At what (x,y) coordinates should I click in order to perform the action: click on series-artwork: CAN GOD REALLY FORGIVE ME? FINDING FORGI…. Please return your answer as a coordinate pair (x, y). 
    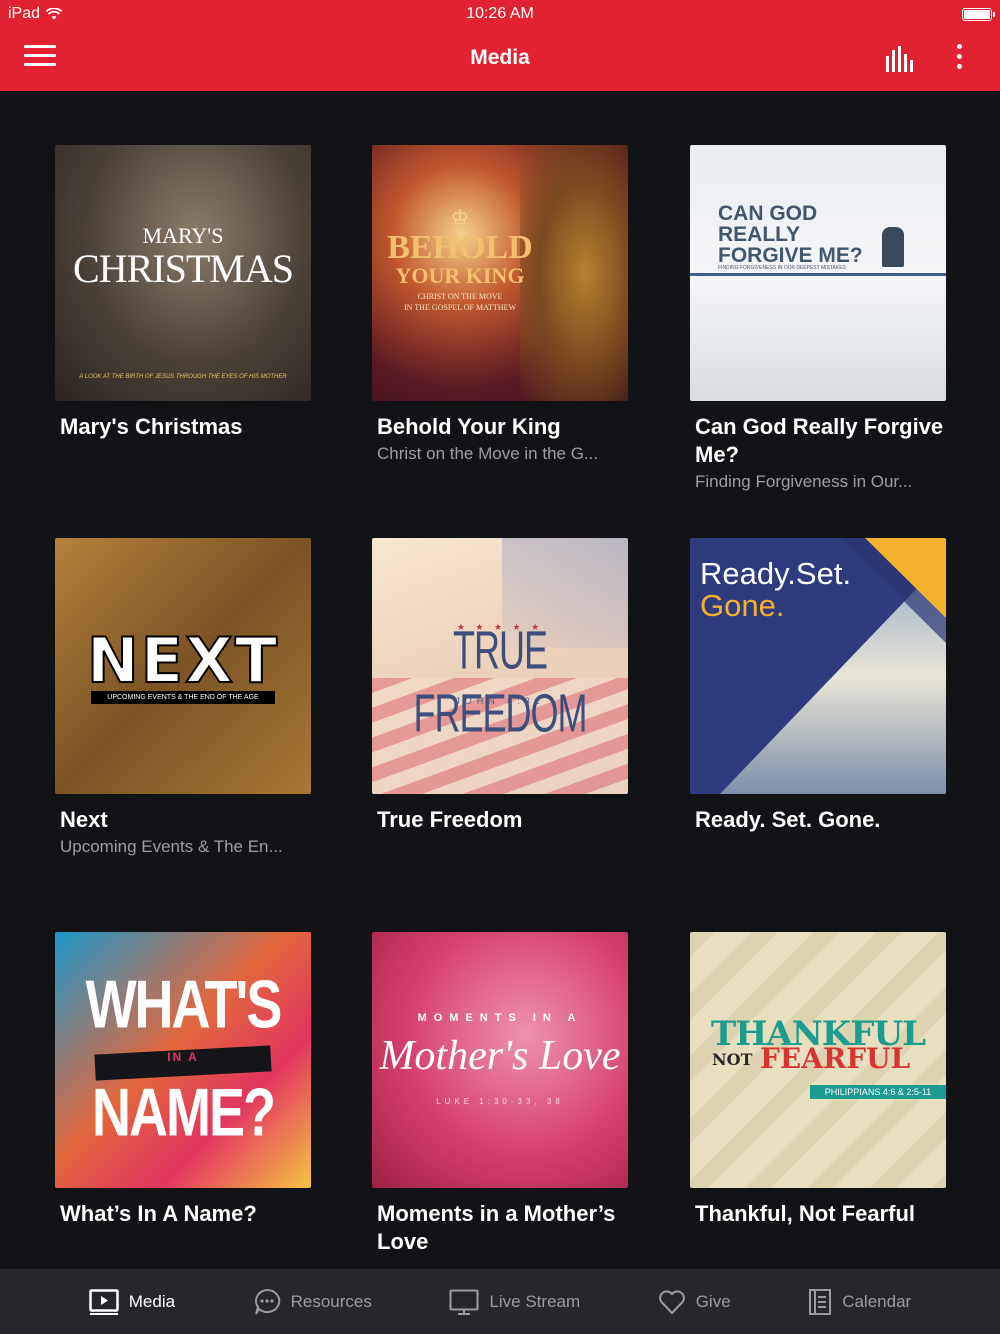
    Looking at the image, I should click on (818, 273).